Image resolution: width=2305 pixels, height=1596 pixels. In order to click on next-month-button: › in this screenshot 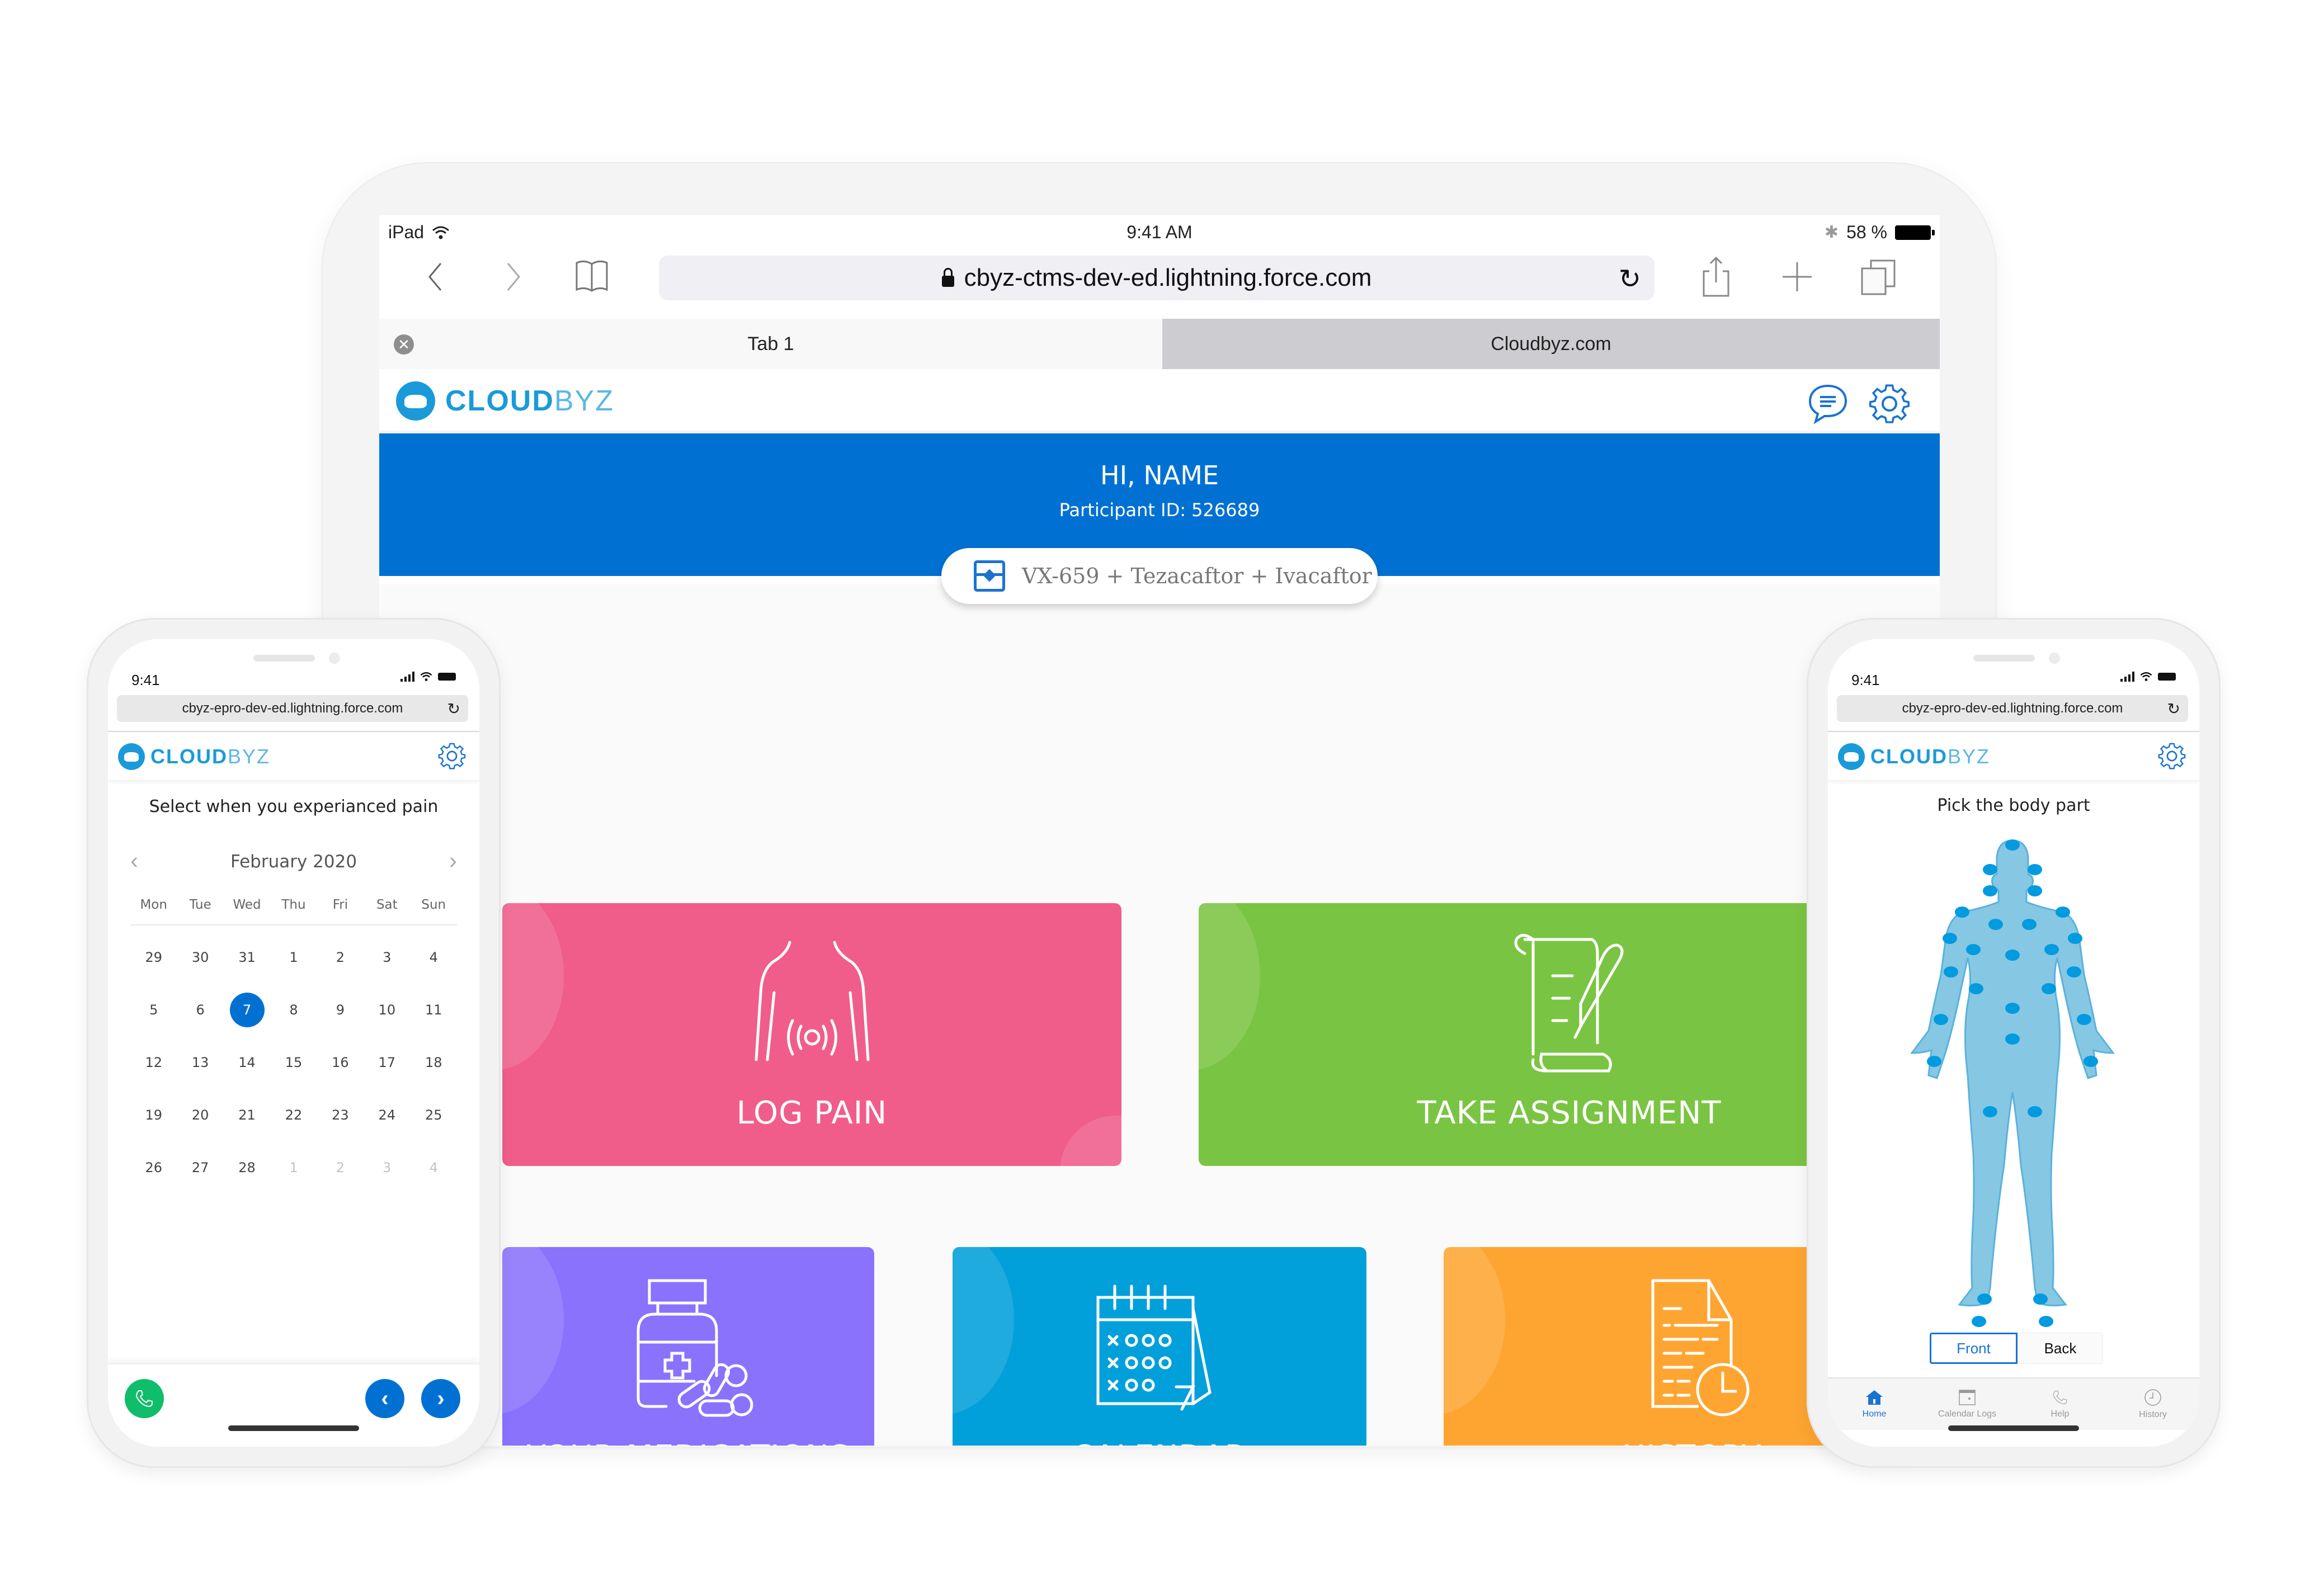, I will do `click(453, 860)`.